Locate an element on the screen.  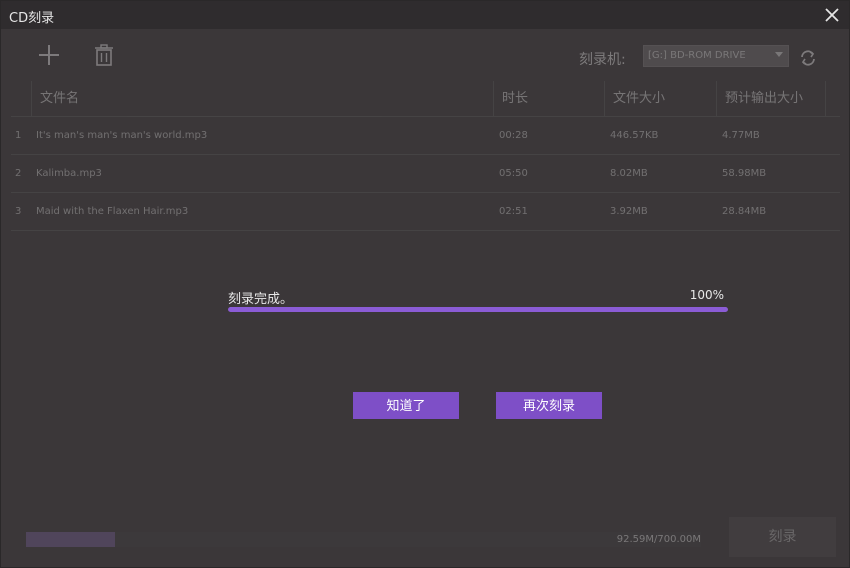
row-output-size: 28.84MB is located at coordinates (744, 211).